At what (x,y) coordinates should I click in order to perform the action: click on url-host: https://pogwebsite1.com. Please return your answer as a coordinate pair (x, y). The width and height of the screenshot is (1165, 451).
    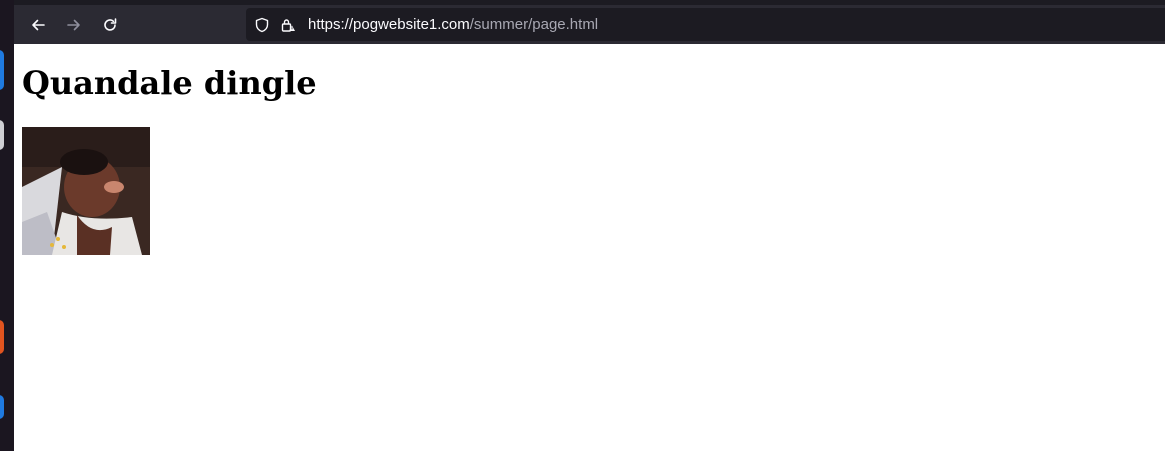
    Looking at the image, I should click on (389, 24).